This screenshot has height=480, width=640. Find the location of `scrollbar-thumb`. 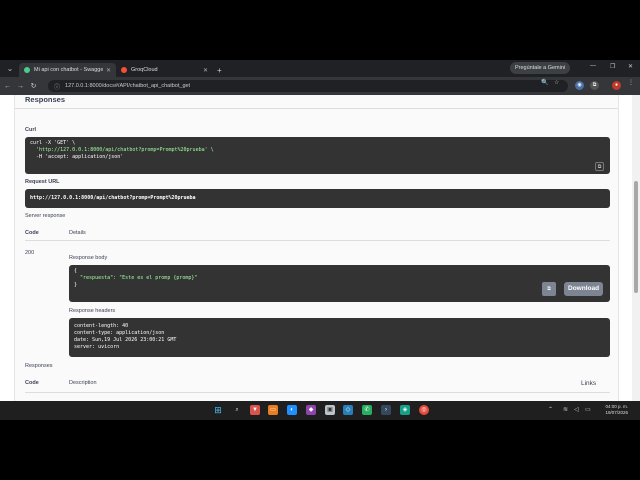

scrollbar-thumb is located at coordinates (636, 237).